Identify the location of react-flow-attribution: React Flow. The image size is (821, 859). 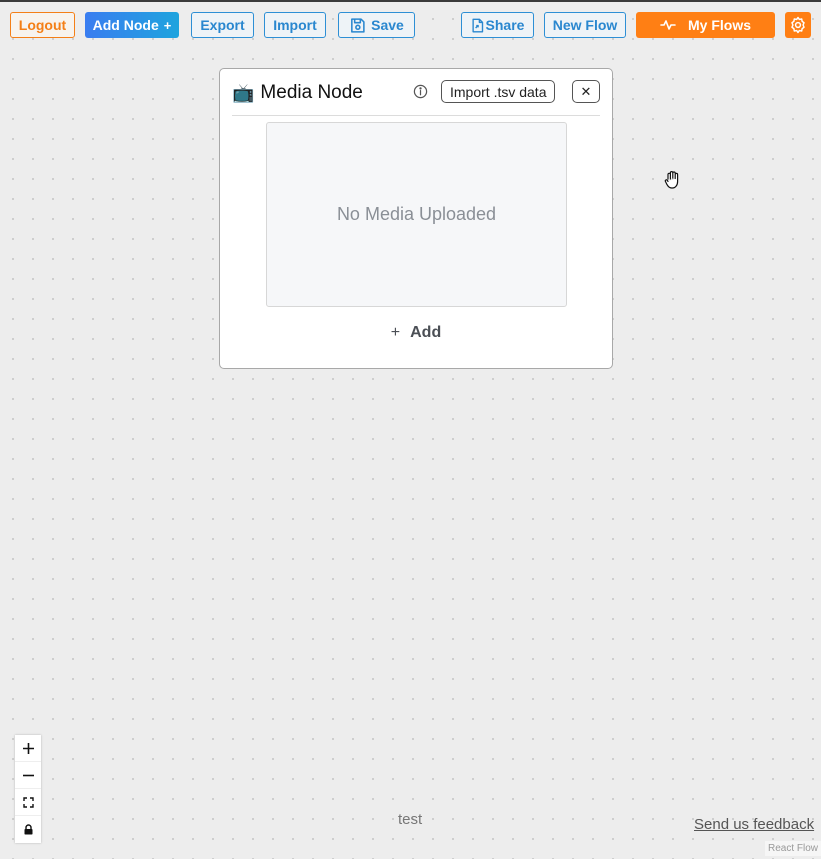
(792, 848).